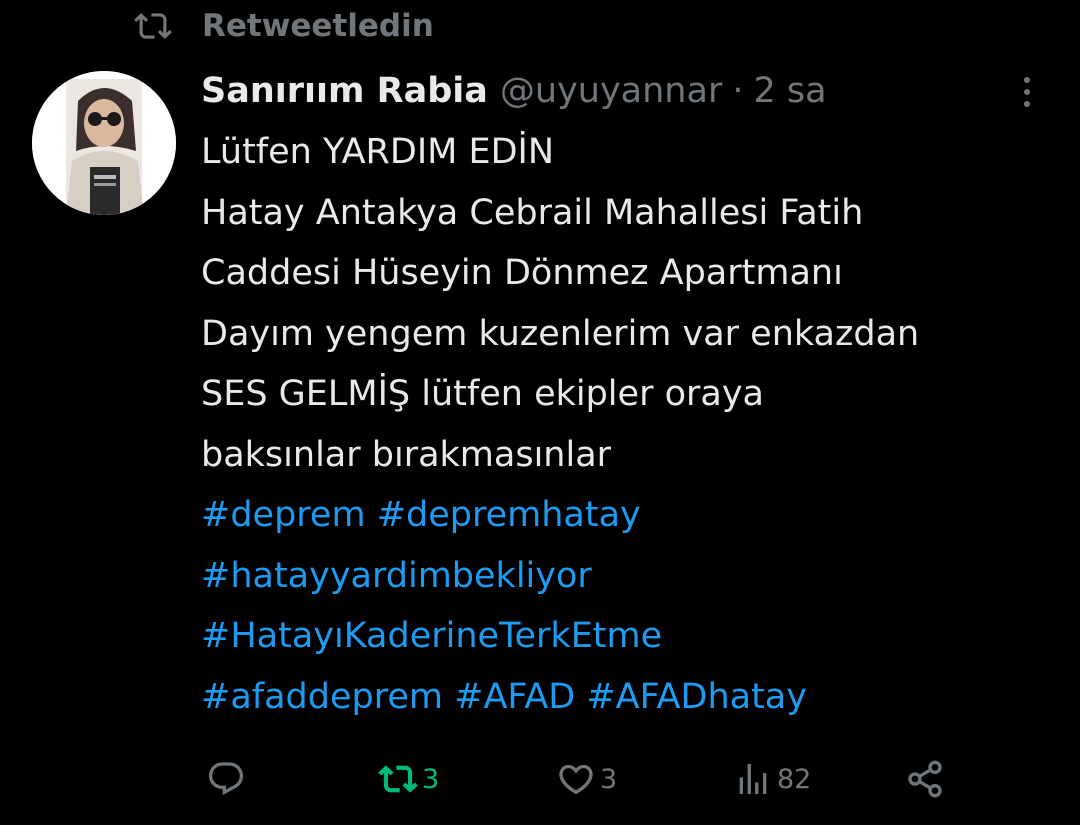 This screenshot has width=1080, height=825. I want to click on hashtag-link: #hatayyardimbekliyor, so click(396, 576).